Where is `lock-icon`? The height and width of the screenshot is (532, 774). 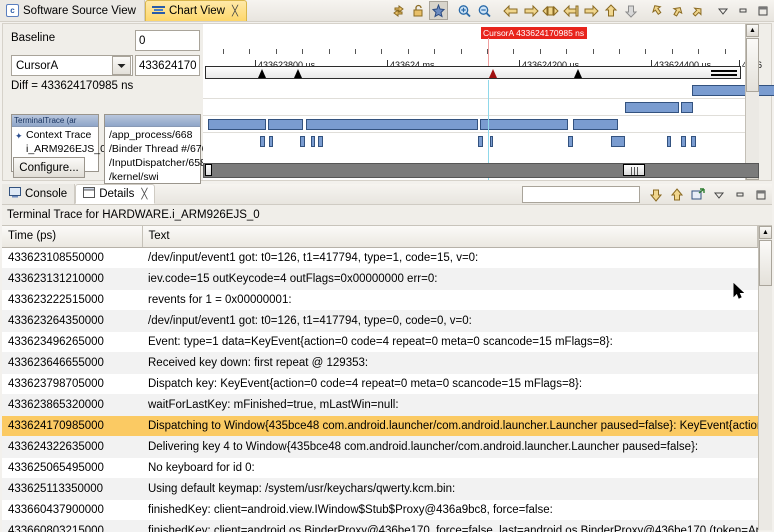 lock-icon is located at coordinates (418, 10).